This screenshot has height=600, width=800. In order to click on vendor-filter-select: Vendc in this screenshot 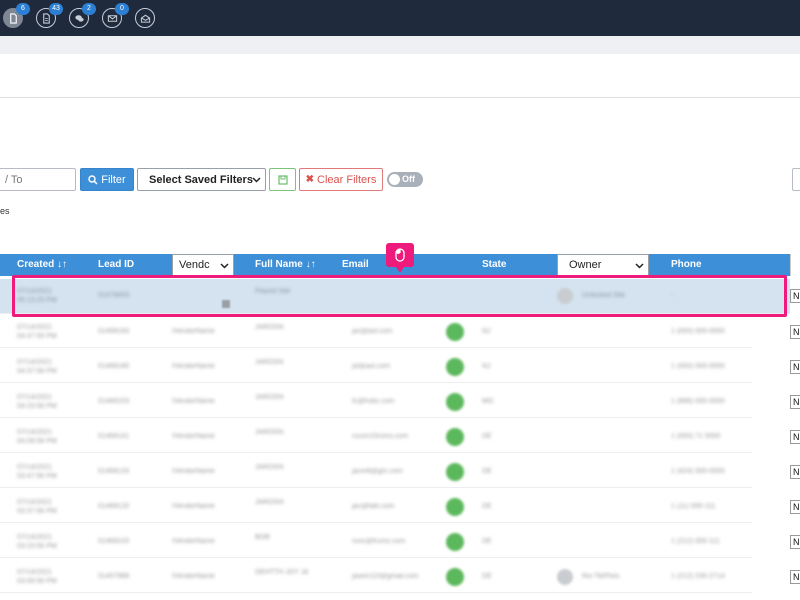, I will do `click(203, 265)`.